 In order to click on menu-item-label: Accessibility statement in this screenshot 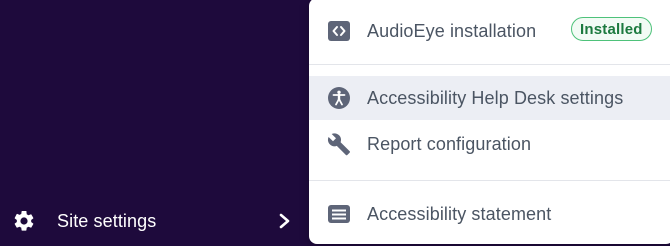, I will do `click(459, 214)`.